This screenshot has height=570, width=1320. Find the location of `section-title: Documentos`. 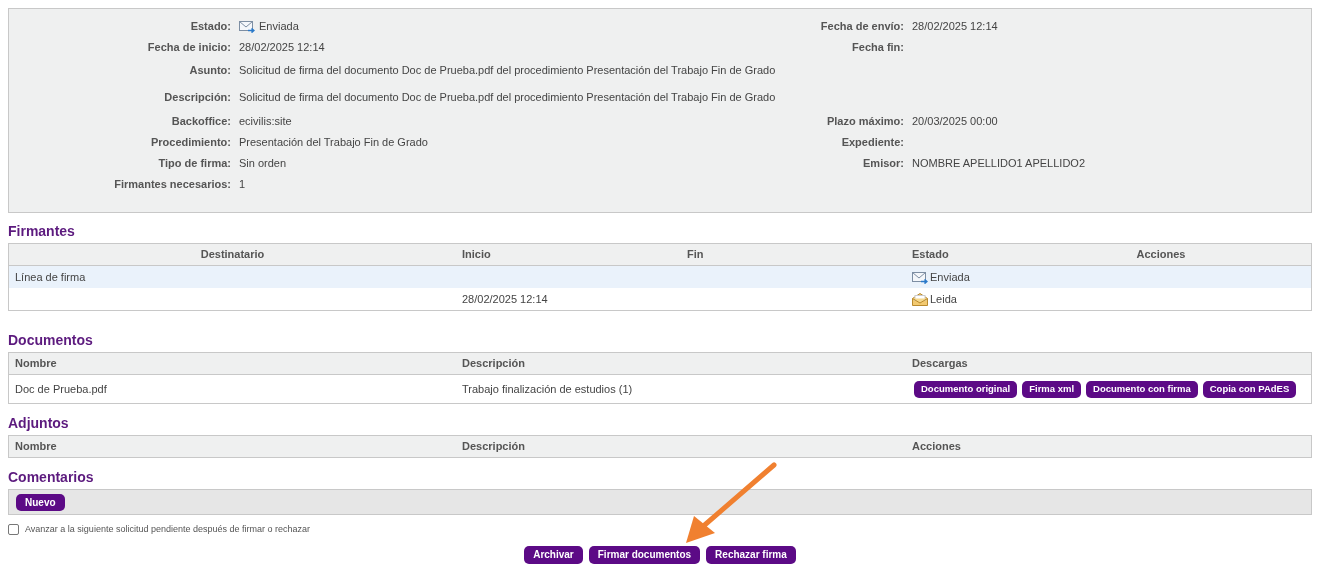

section-title: Documentos is located at coordinates (51, 340).